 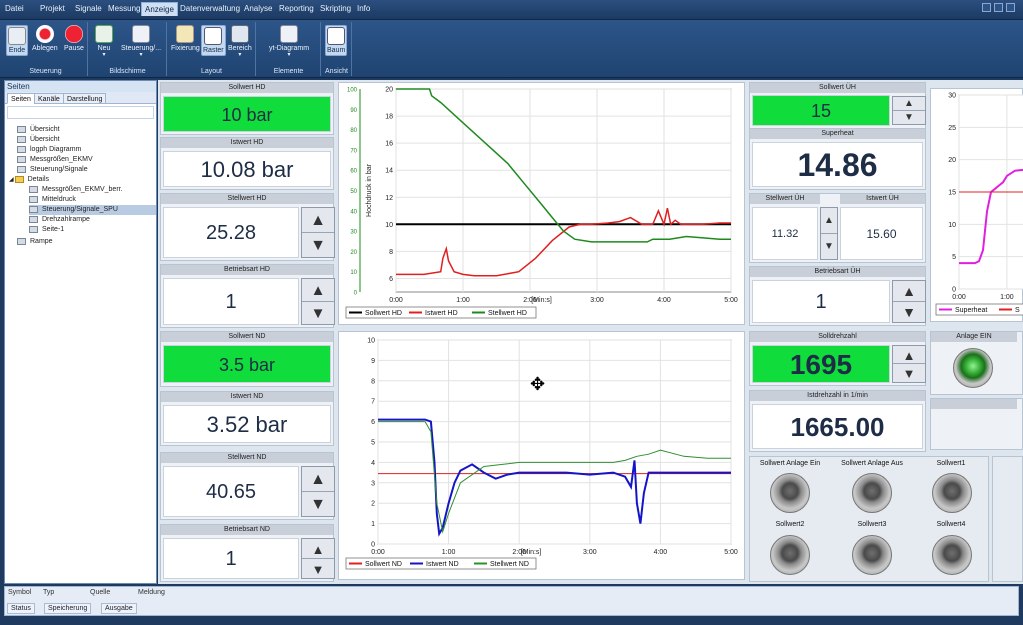 What do you see at coordinates (151, 592) in the screenshot?
I see `column-meldung: Meldung` at bounding box center [151, 592].